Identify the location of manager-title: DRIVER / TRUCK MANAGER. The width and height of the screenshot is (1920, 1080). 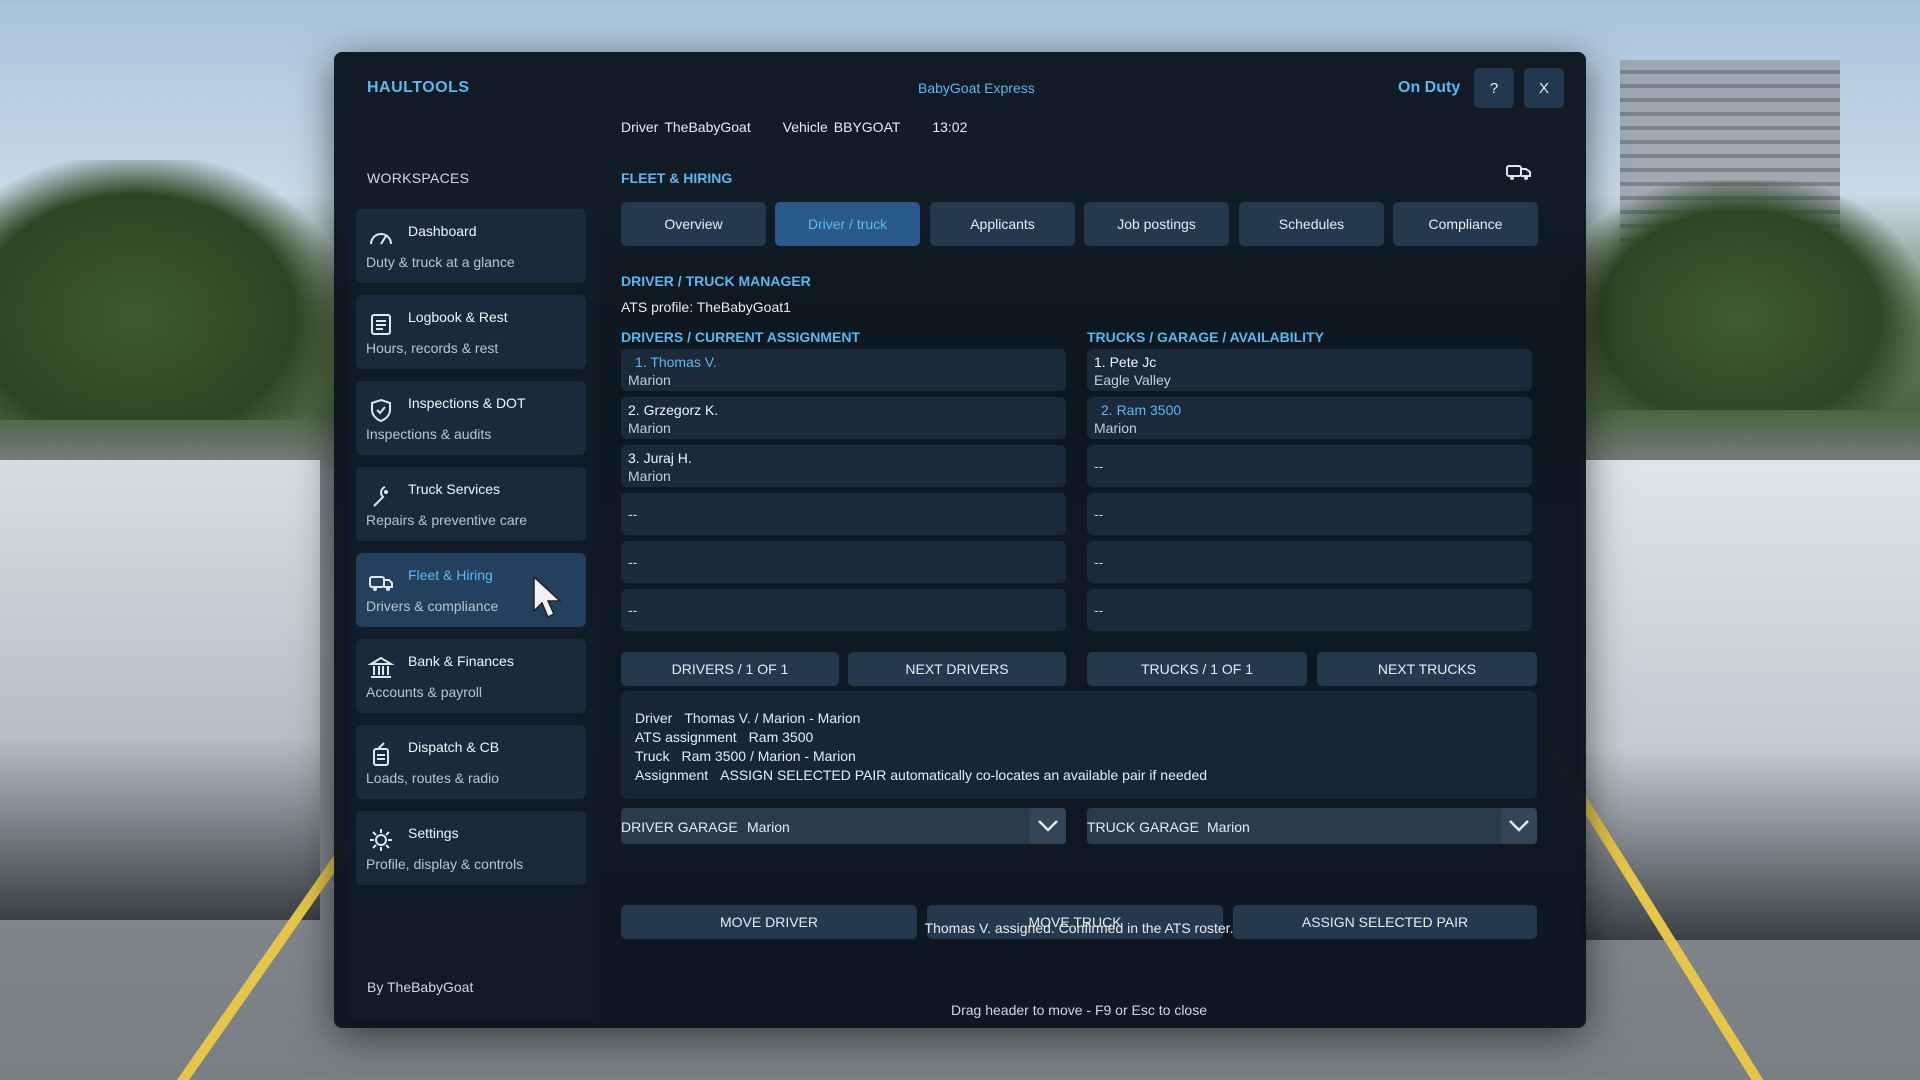
(716, 281).